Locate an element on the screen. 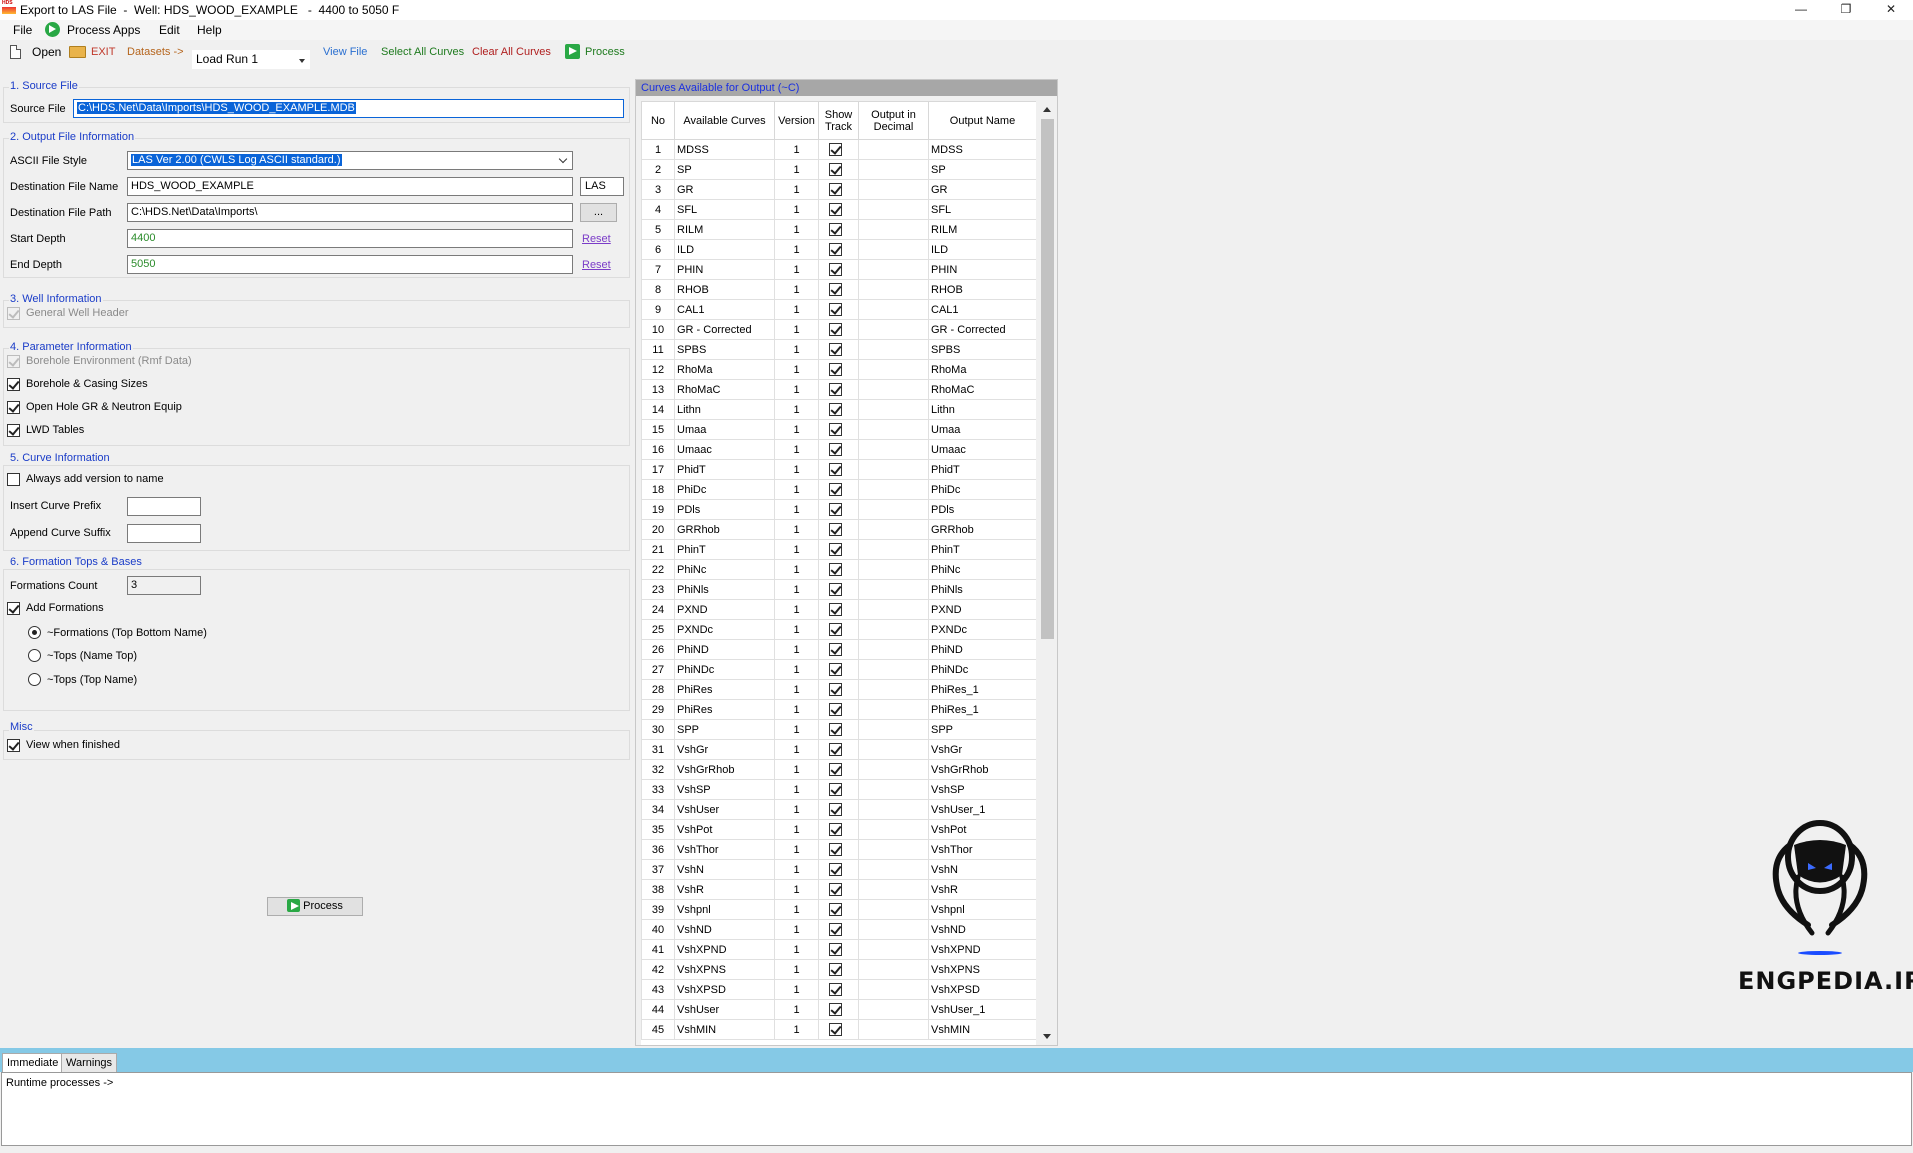 Image resolution: width=1913 pixels, height=1153 pixels. cell-available-curve: PXND is located at coordinates (724, 609).